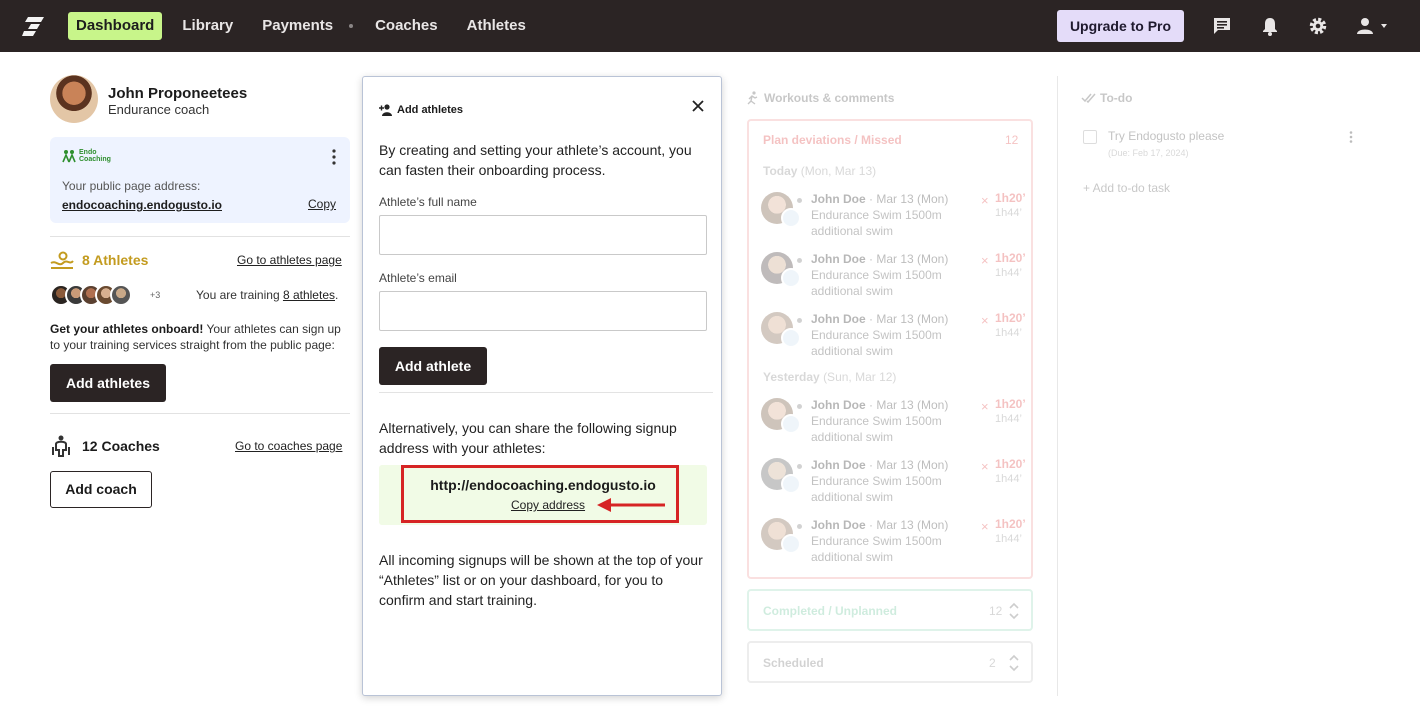 The image size is (1420, 720). Describe the element at coordinates (830, 611) in the screenshot. I see `completed-unplanned-title: Completed / Unplanned` at that location.